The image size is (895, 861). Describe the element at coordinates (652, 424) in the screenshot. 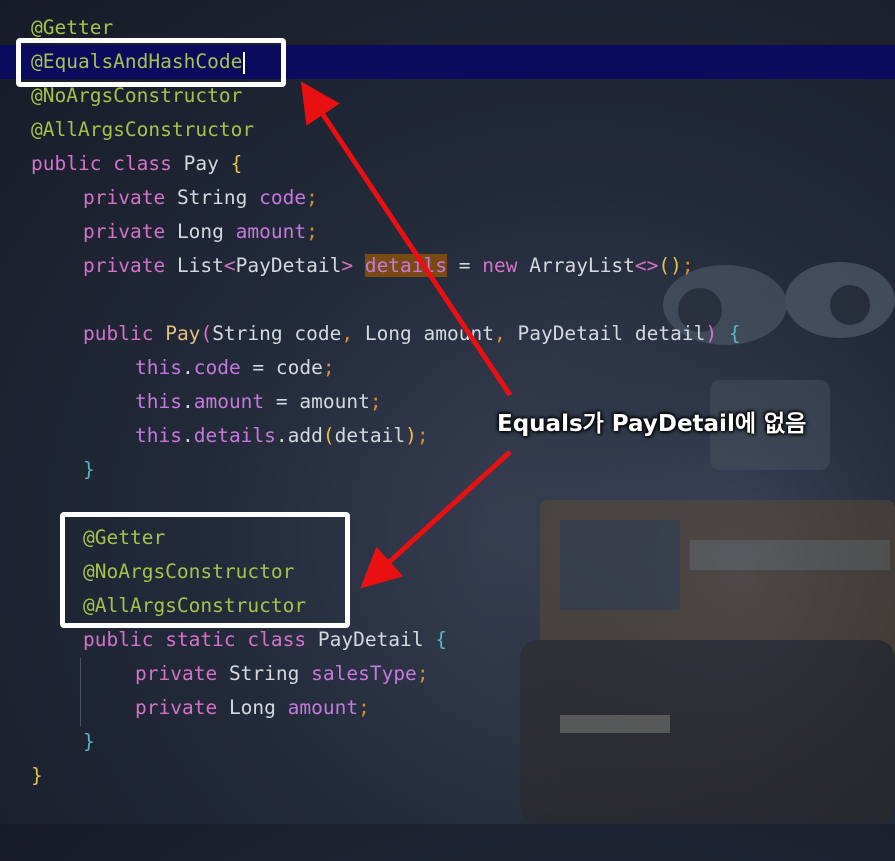

I see `callout-label: Equals가 PayDetail에 없음` at that location.